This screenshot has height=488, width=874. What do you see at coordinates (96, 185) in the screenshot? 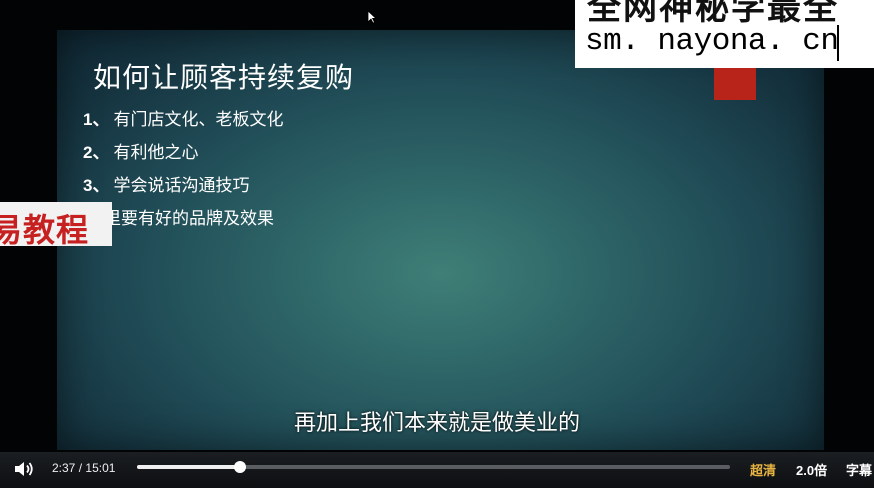
I see `list-item-number: 3、` at bounding box center [96, 185].